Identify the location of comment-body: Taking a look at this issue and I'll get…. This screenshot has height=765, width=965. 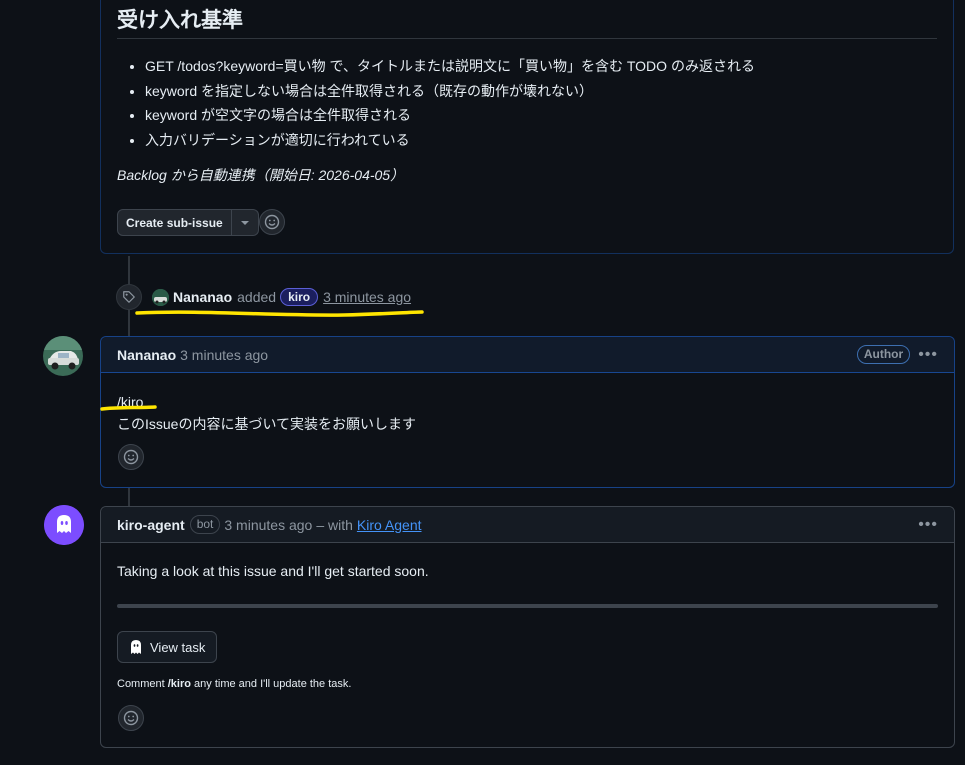
(273, 571).